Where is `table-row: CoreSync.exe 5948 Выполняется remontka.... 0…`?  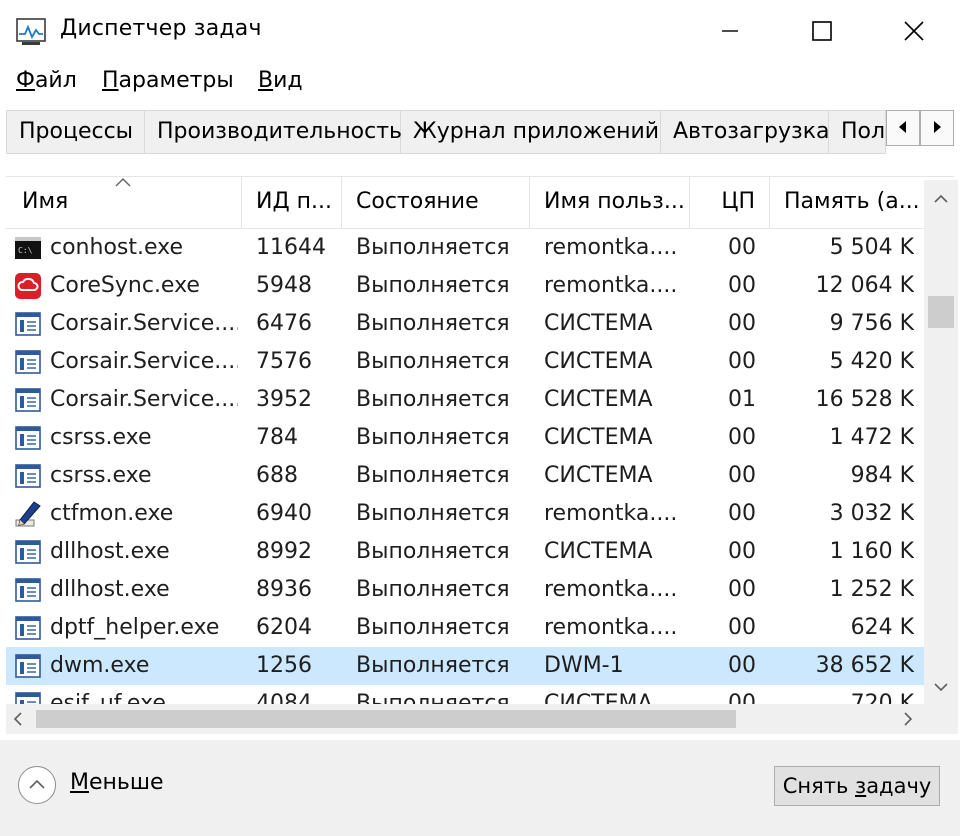 table-row: CoreSync.exe 5948 Выполняется remontka.... 0… is located at coordinates (465, 286).